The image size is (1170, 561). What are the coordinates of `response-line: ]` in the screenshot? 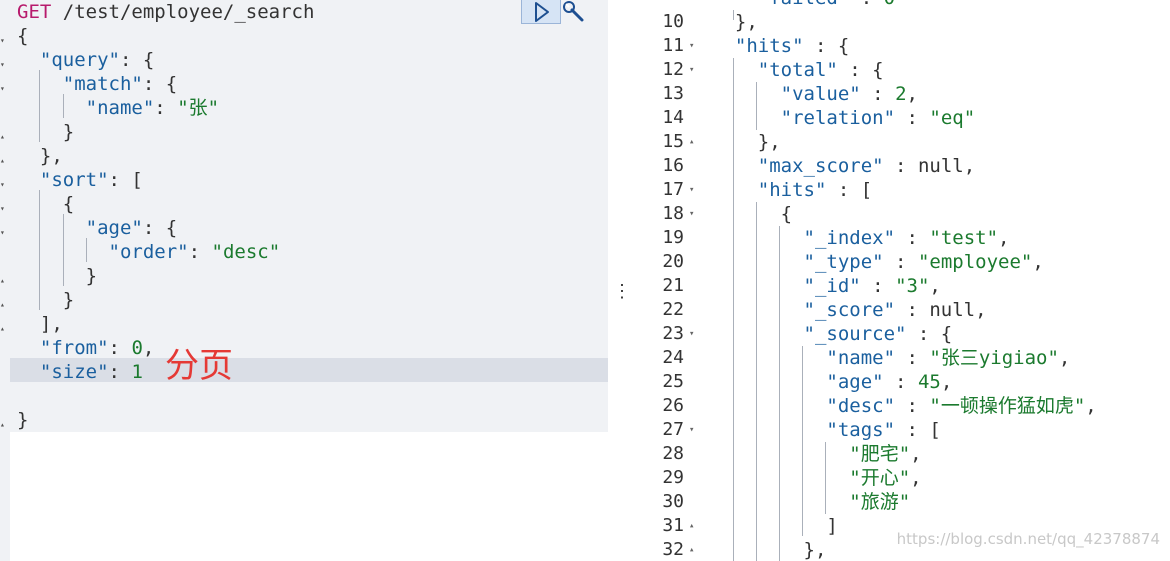 It's located at (775, 526).